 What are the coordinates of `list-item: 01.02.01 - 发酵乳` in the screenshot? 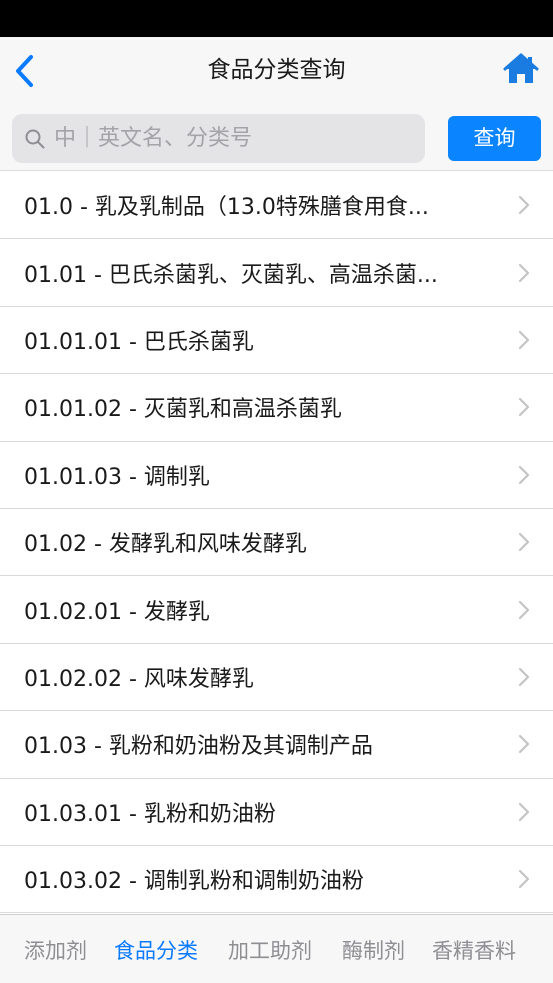 It's located at (276, 610).